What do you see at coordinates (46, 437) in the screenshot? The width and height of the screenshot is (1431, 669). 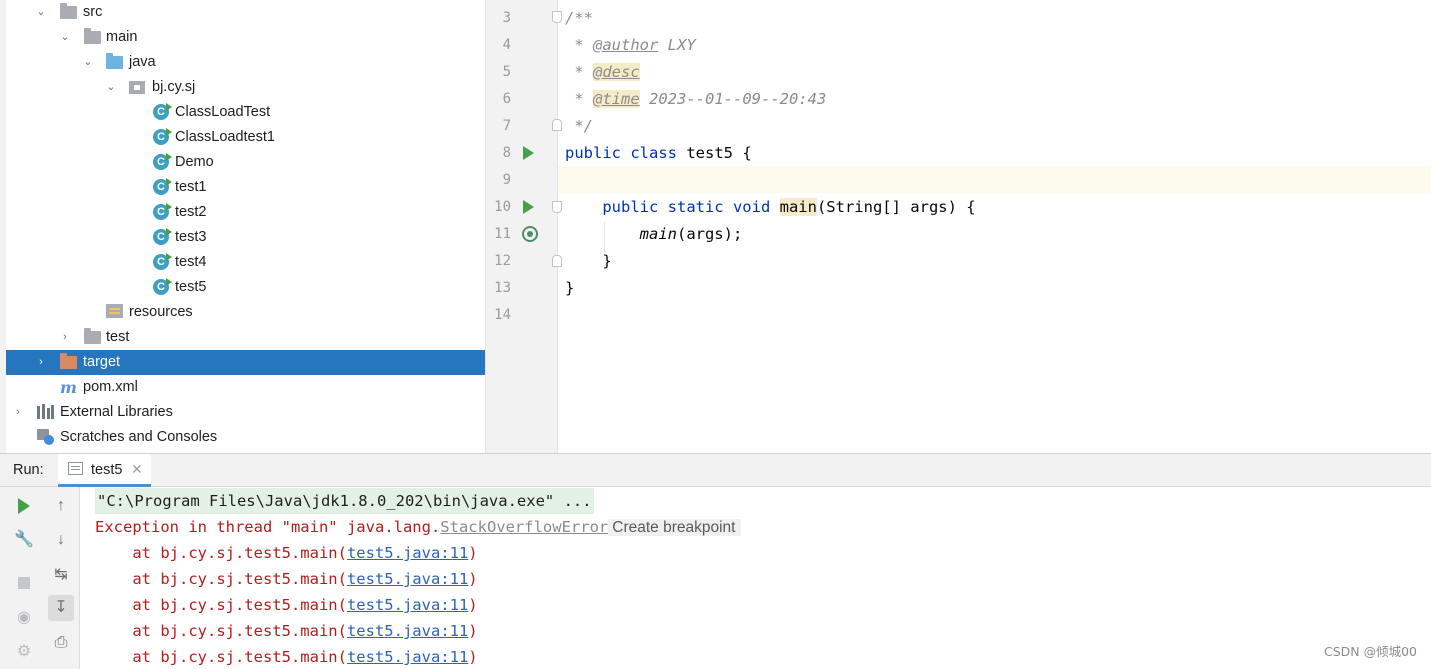 I see `scratches-icon` at bounding box center [46, 437].